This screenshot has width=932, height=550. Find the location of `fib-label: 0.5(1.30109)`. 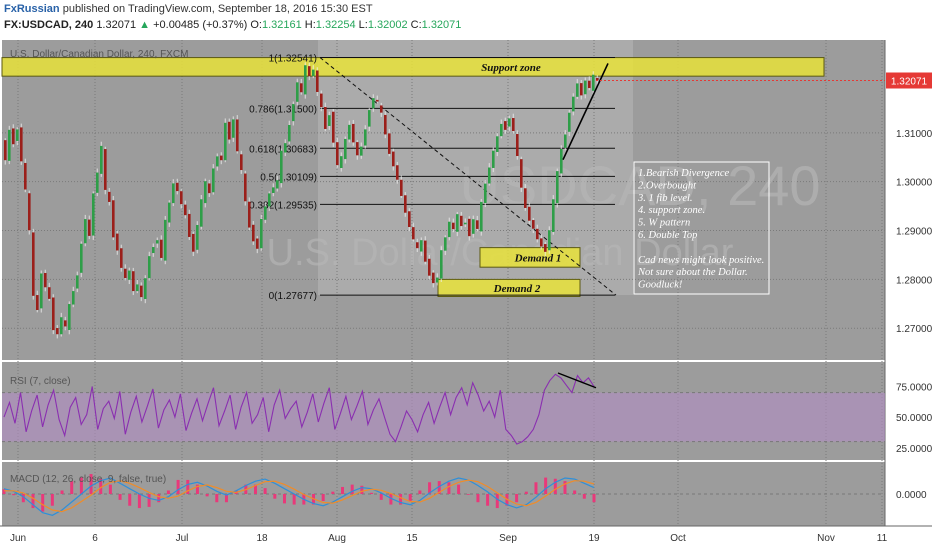

fib-label: 0.5(1.30109) is located at coordinates (288, 177).